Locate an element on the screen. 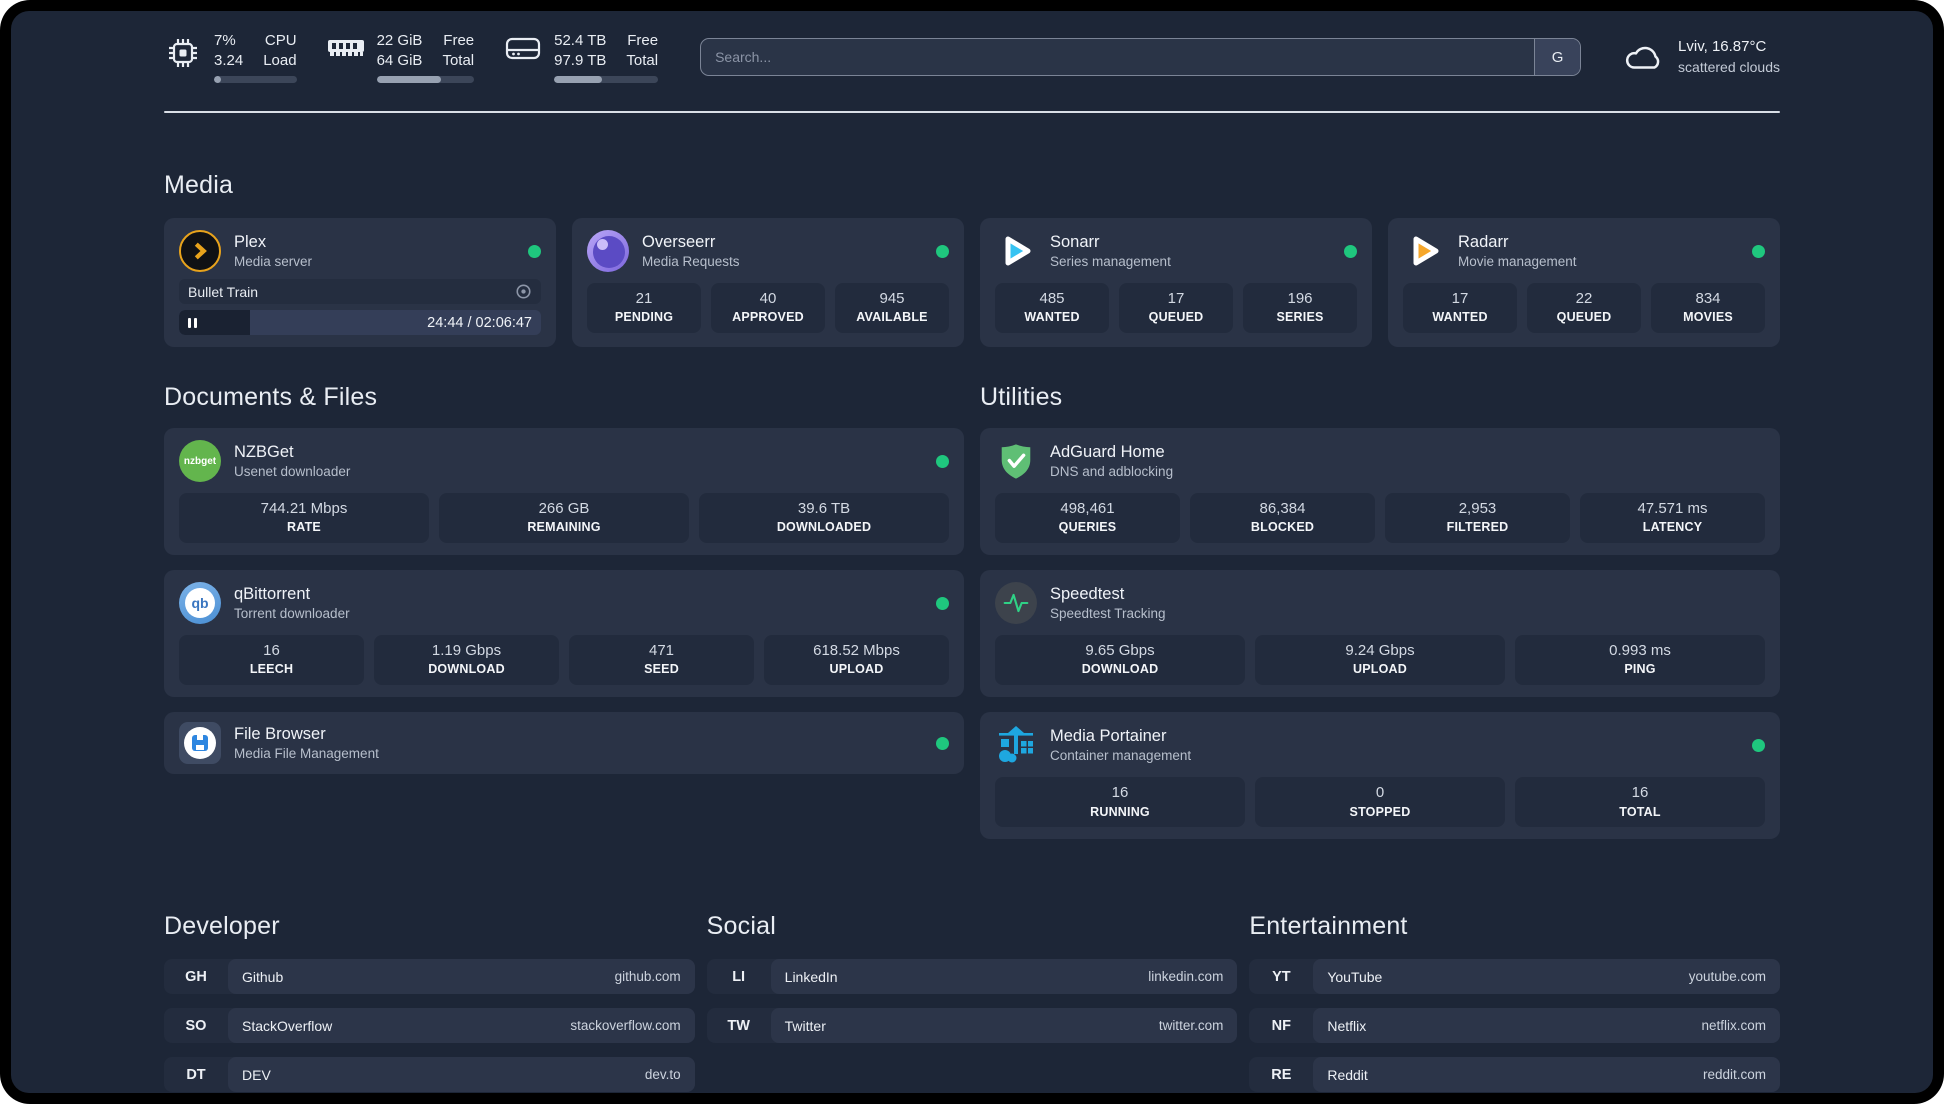 Image resolution: width=1944 pixels, height=1104 pixels. service-description: Movie management is located at coordinates (1517, 261).